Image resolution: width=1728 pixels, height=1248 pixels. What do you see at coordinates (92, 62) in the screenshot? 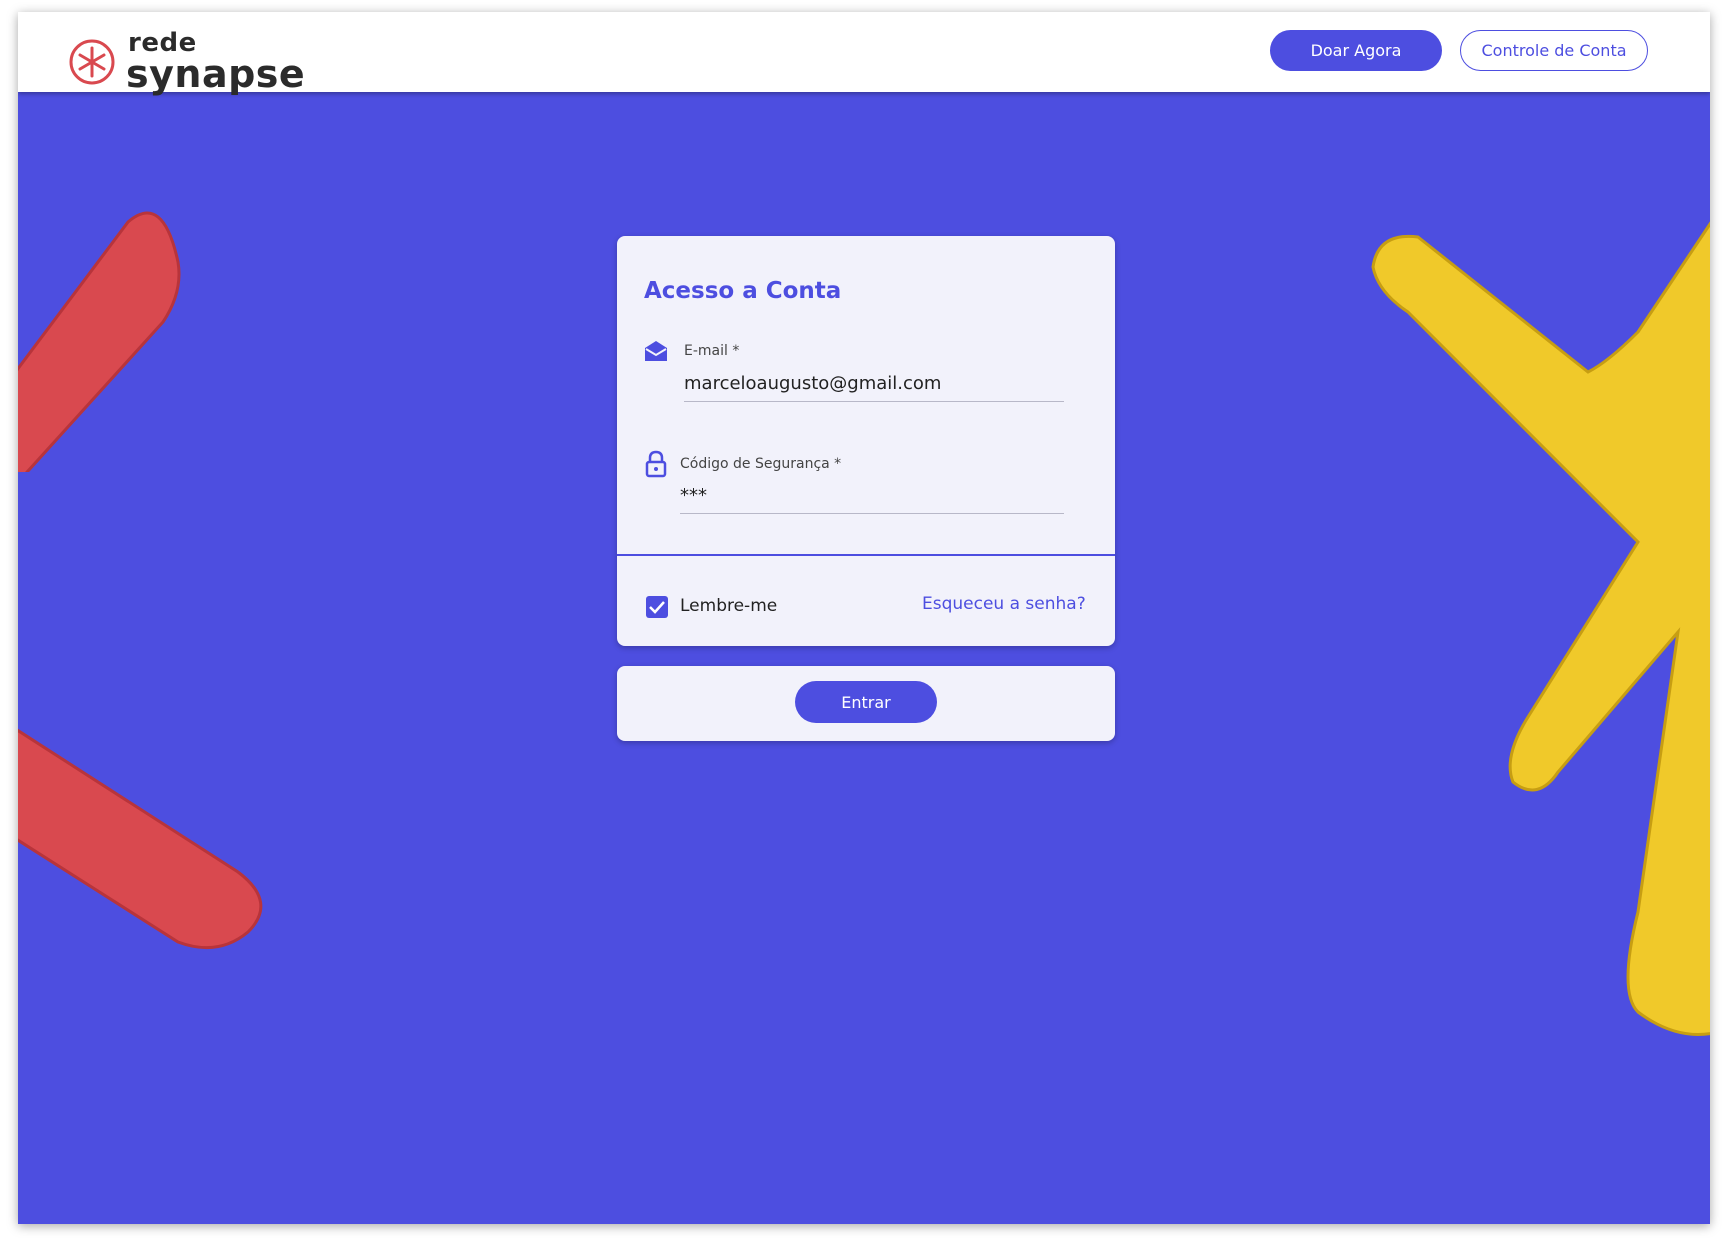
I see `synapse-logo-icon` at bounding box center [92, 62].